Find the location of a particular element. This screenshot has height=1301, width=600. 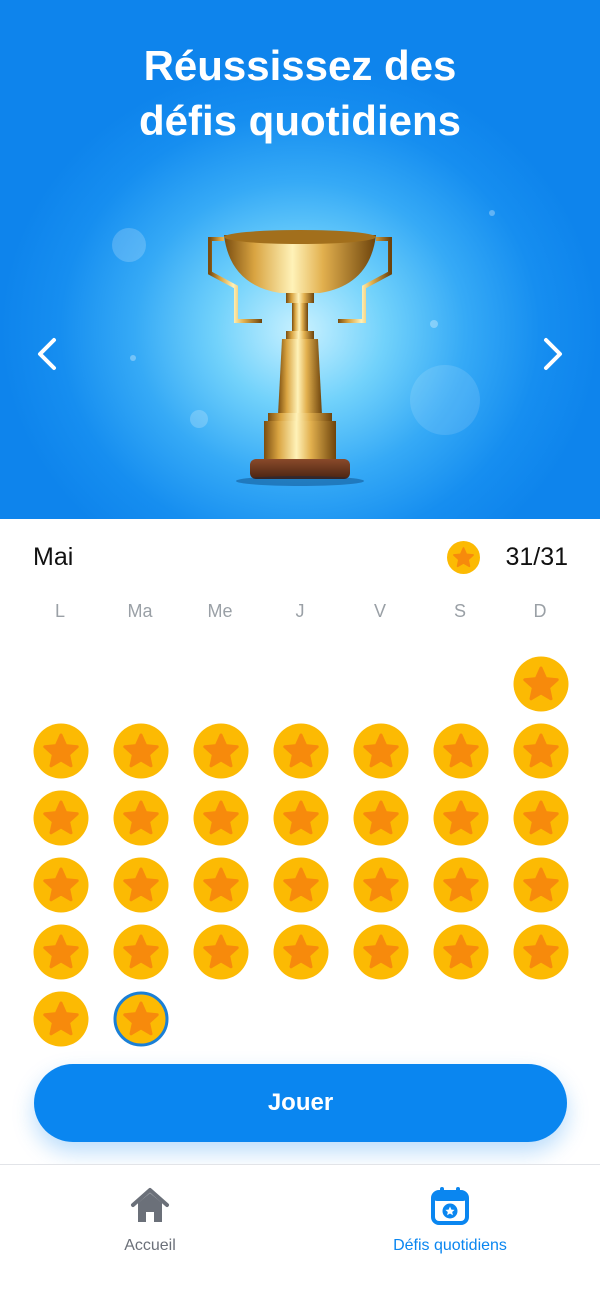

tab-home-label: Accueil is located at coordinates (150, 1245).